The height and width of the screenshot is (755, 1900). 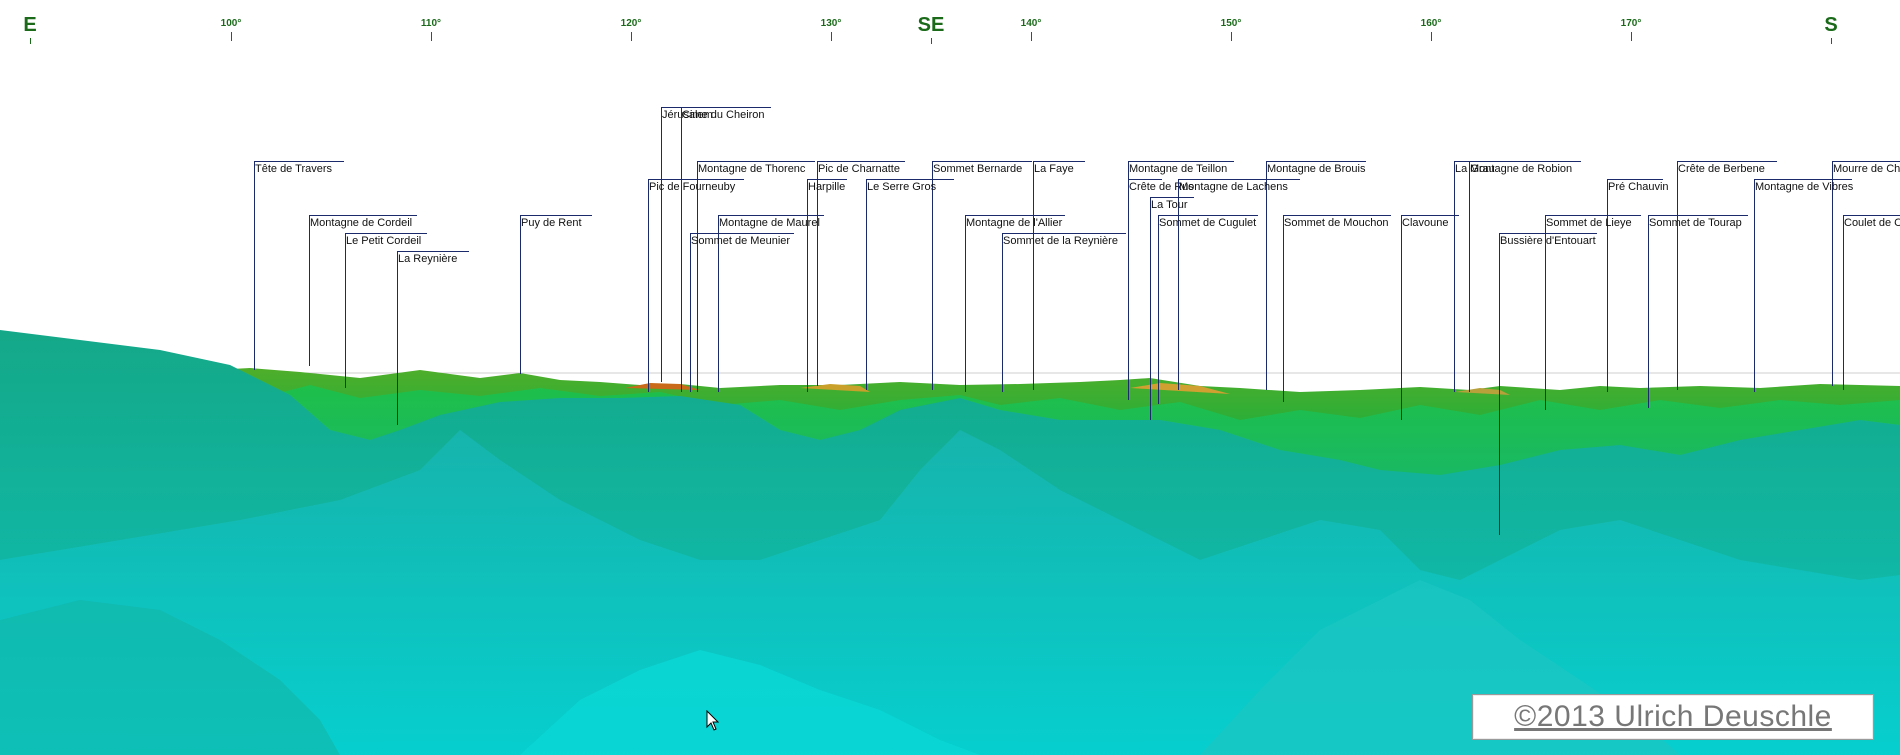 I want to click on peak-name: Pic de Charnatte, so click(x=859, y=169).